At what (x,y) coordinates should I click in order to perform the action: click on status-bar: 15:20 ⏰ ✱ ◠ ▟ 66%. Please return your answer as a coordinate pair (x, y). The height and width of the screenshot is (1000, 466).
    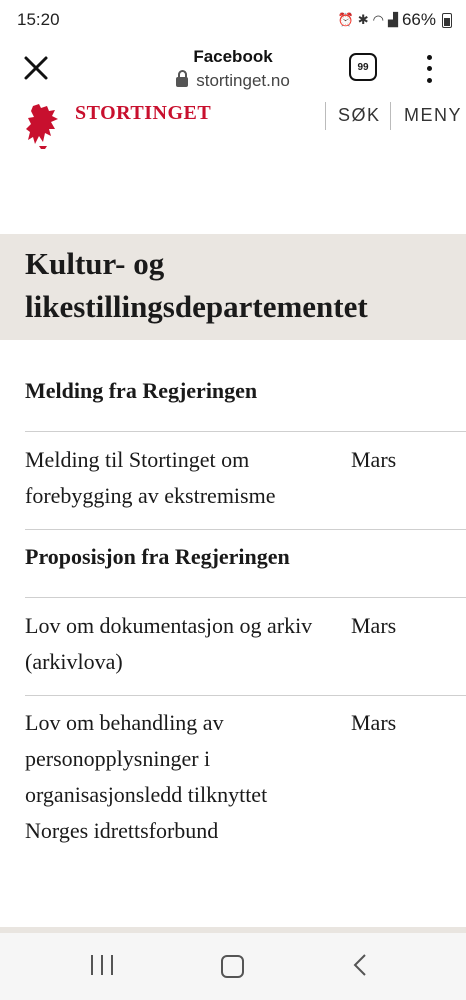
    Looking at the image, I should click on (233, 20).